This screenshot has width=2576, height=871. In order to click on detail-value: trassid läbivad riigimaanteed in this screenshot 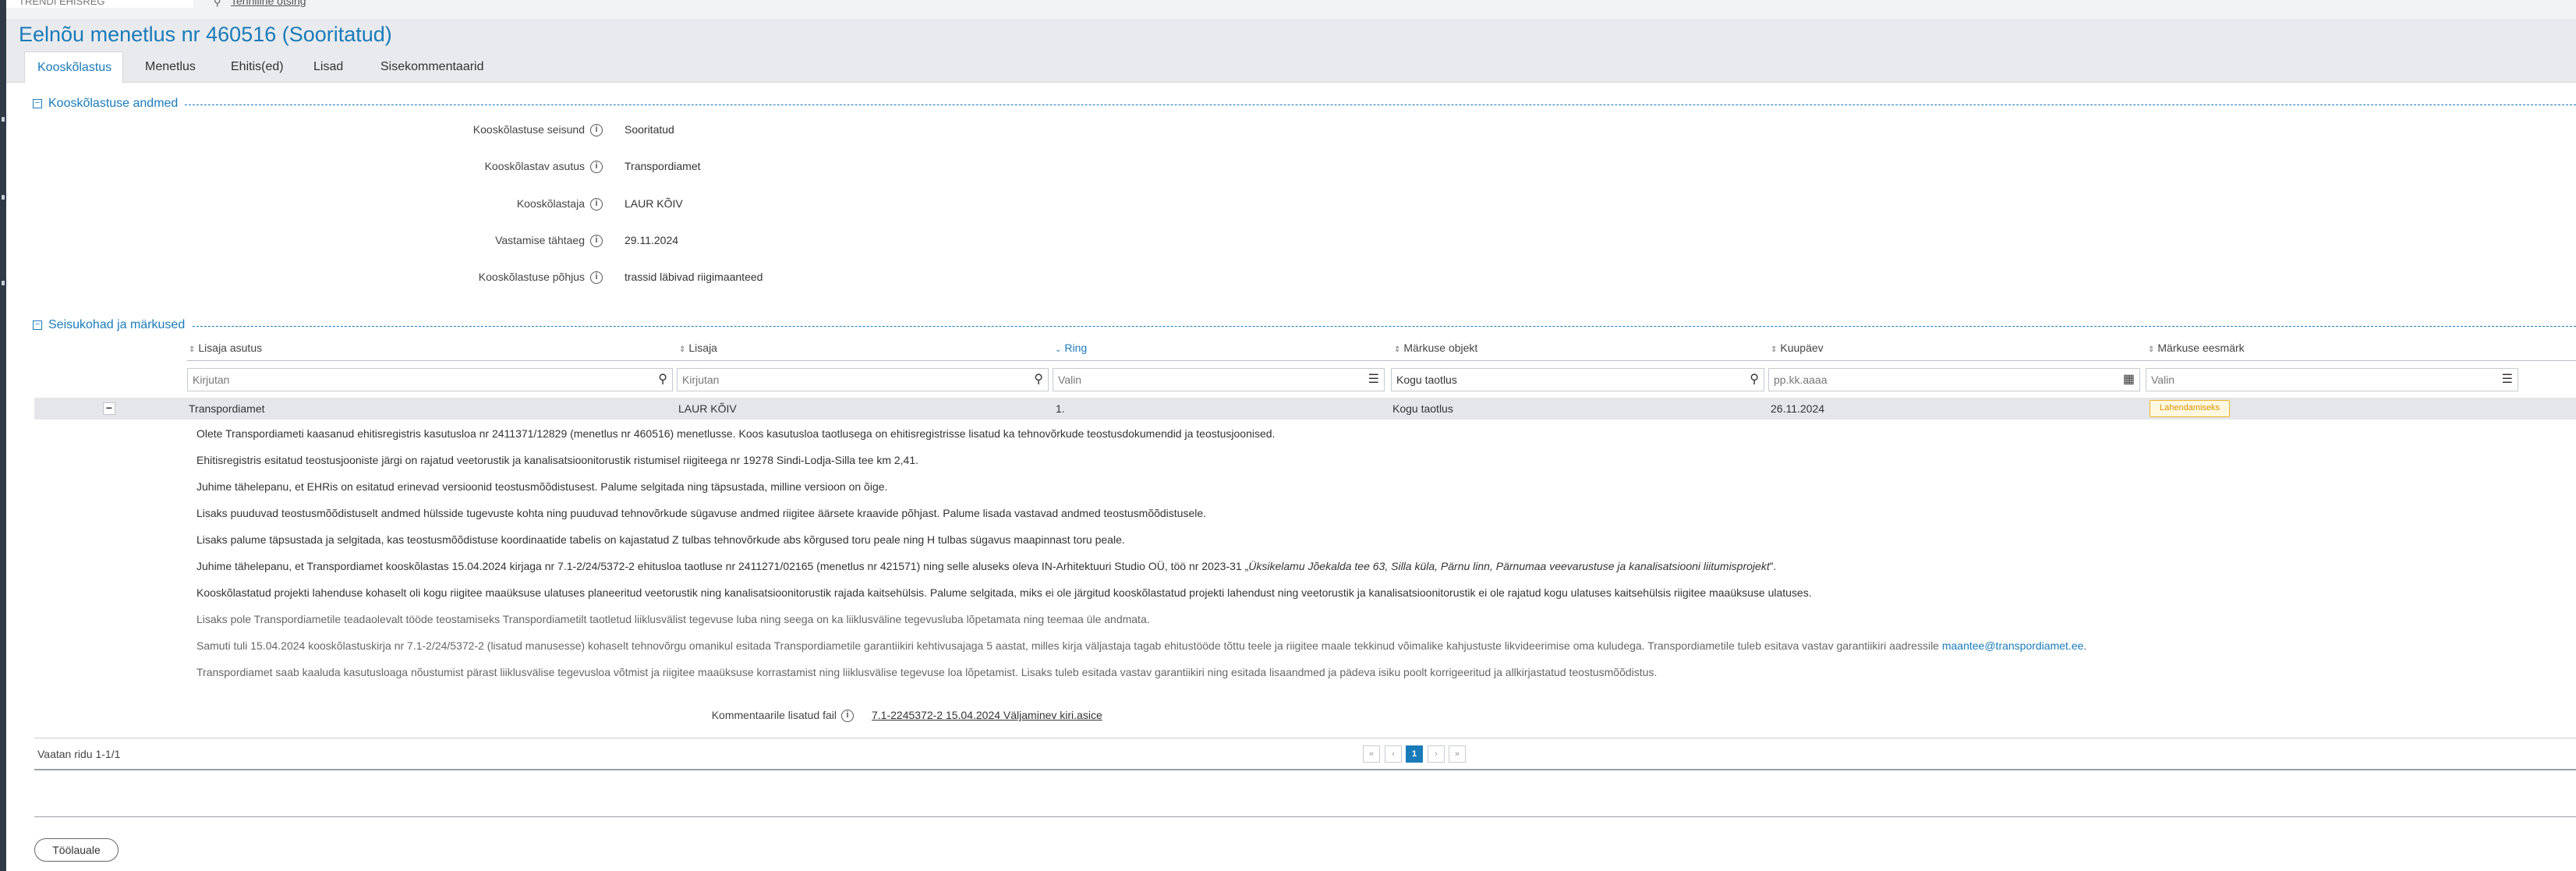, I will do `click(694, 277)`.